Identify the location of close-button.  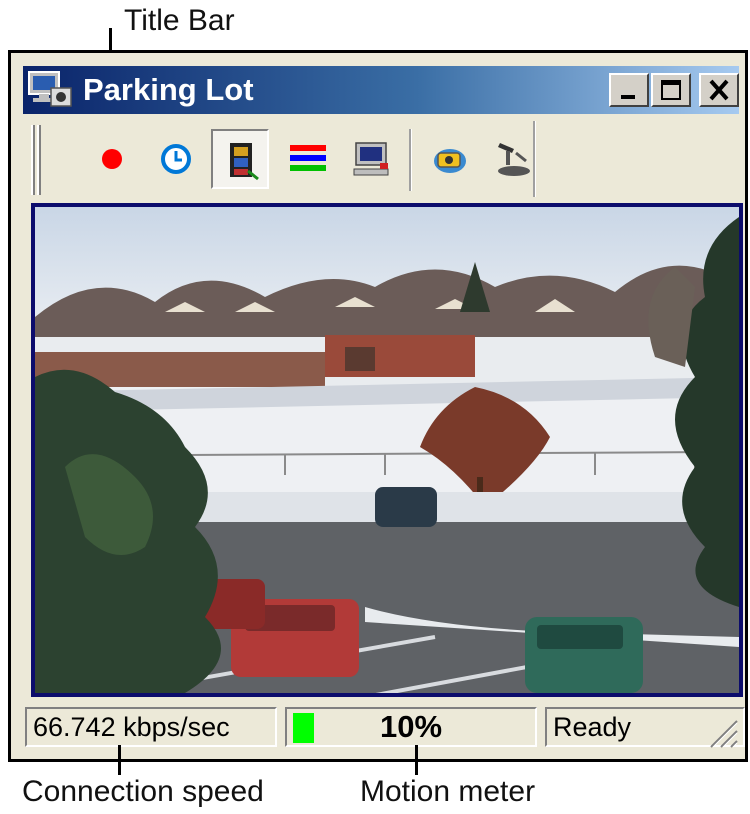
(719, 90).